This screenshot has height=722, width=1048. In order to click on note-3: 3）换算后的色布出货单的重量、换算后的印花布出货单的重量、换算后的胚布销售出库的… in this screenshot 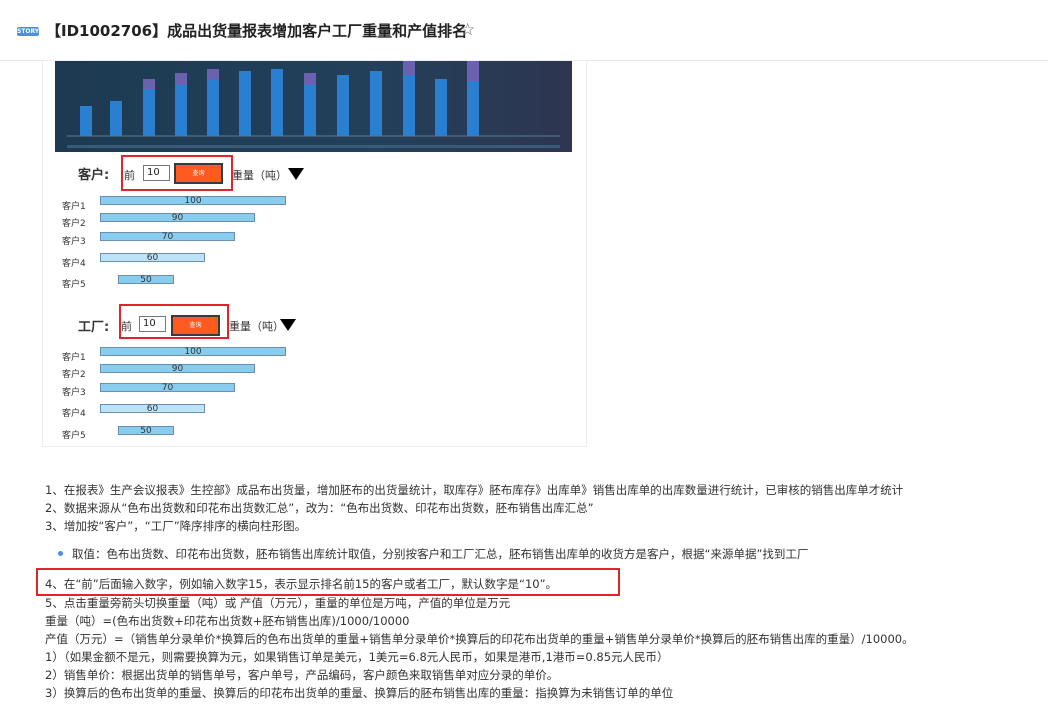, I will do `click(359, 693)`.